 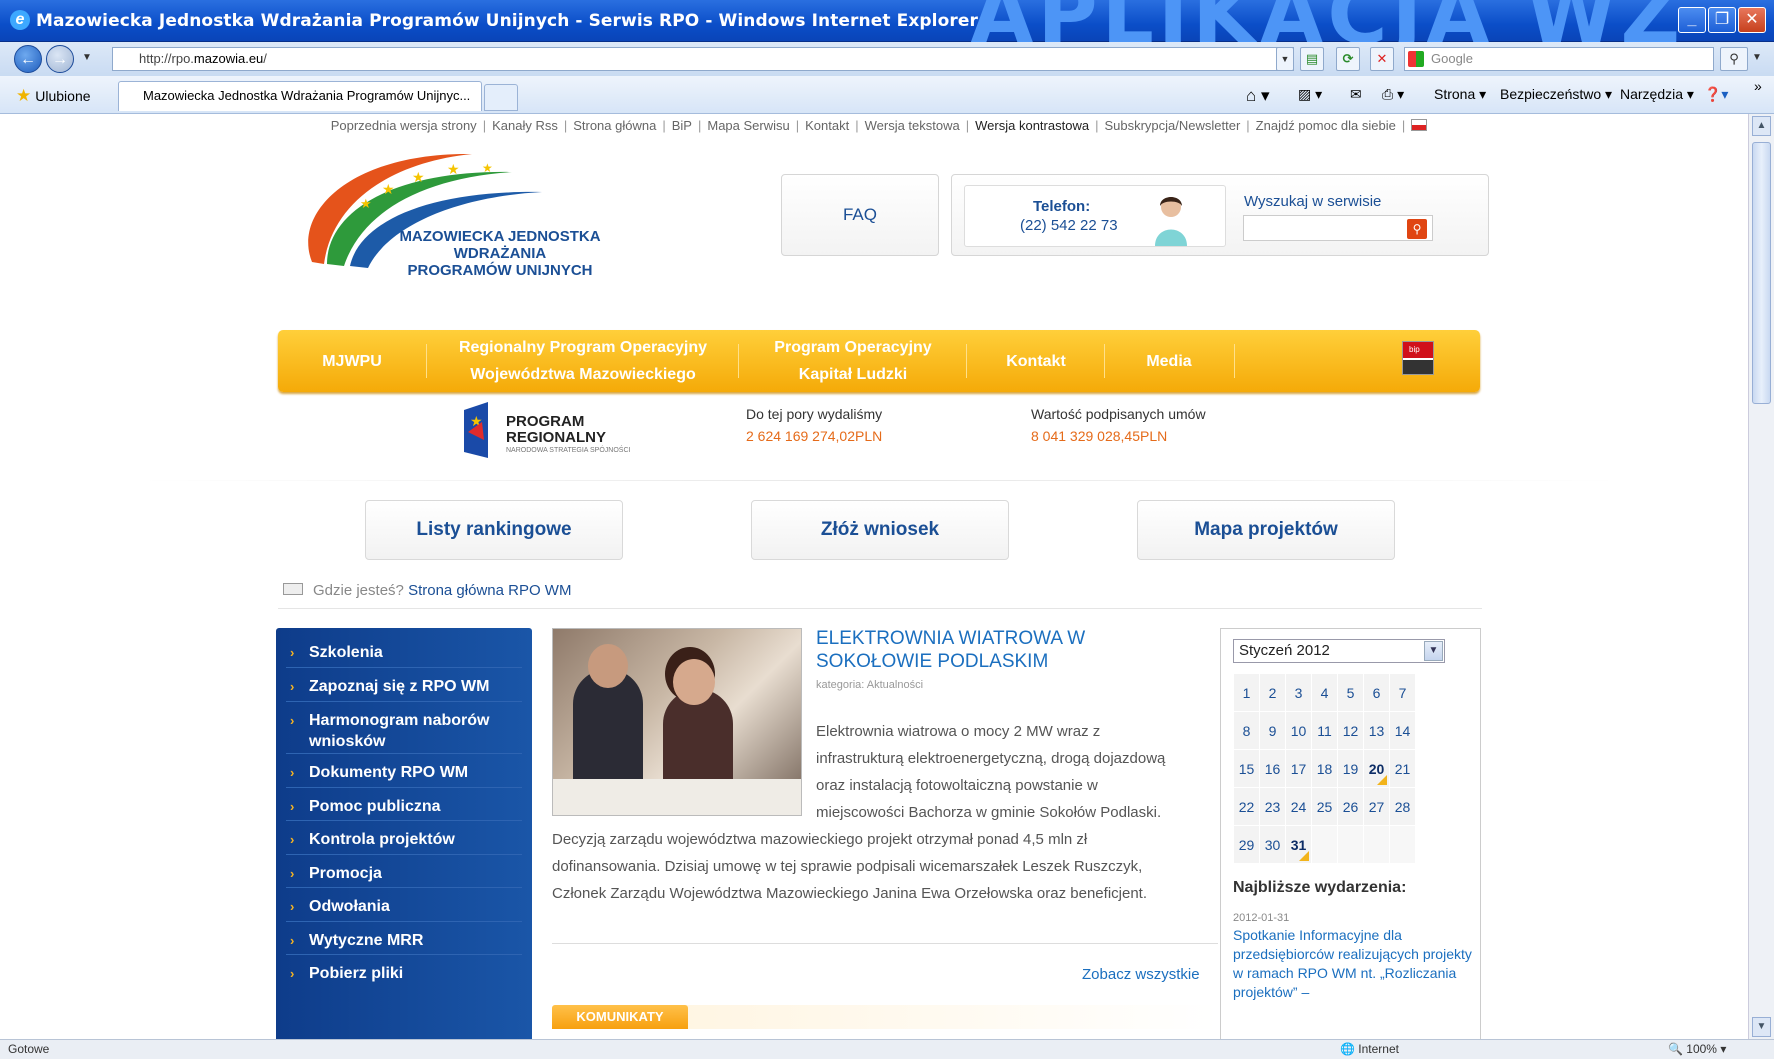 What do you see at coordinates (391, 731) in the screenshot?
I see `sidebar-item: Harmonogram naborów wniosków` at bounding box center [391, 731].